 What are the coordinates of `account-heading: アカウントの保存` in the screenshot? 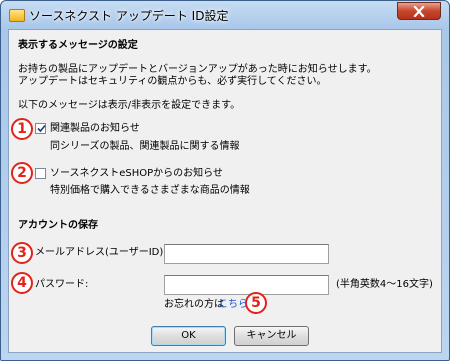 It's located at (58, 225).